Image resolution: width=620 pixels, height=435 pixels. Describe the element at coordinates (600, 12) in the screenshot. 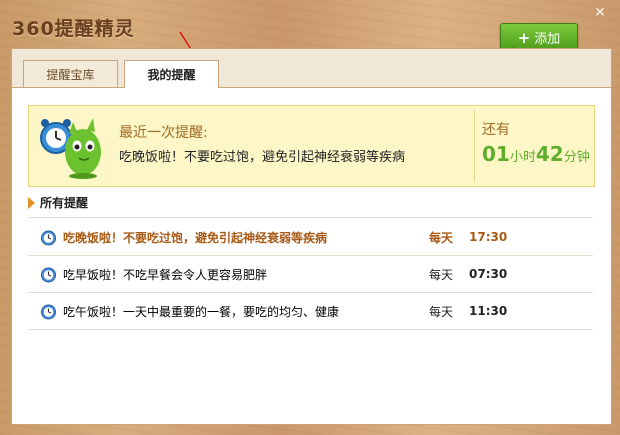

I see `close-icon: ×` at that location.